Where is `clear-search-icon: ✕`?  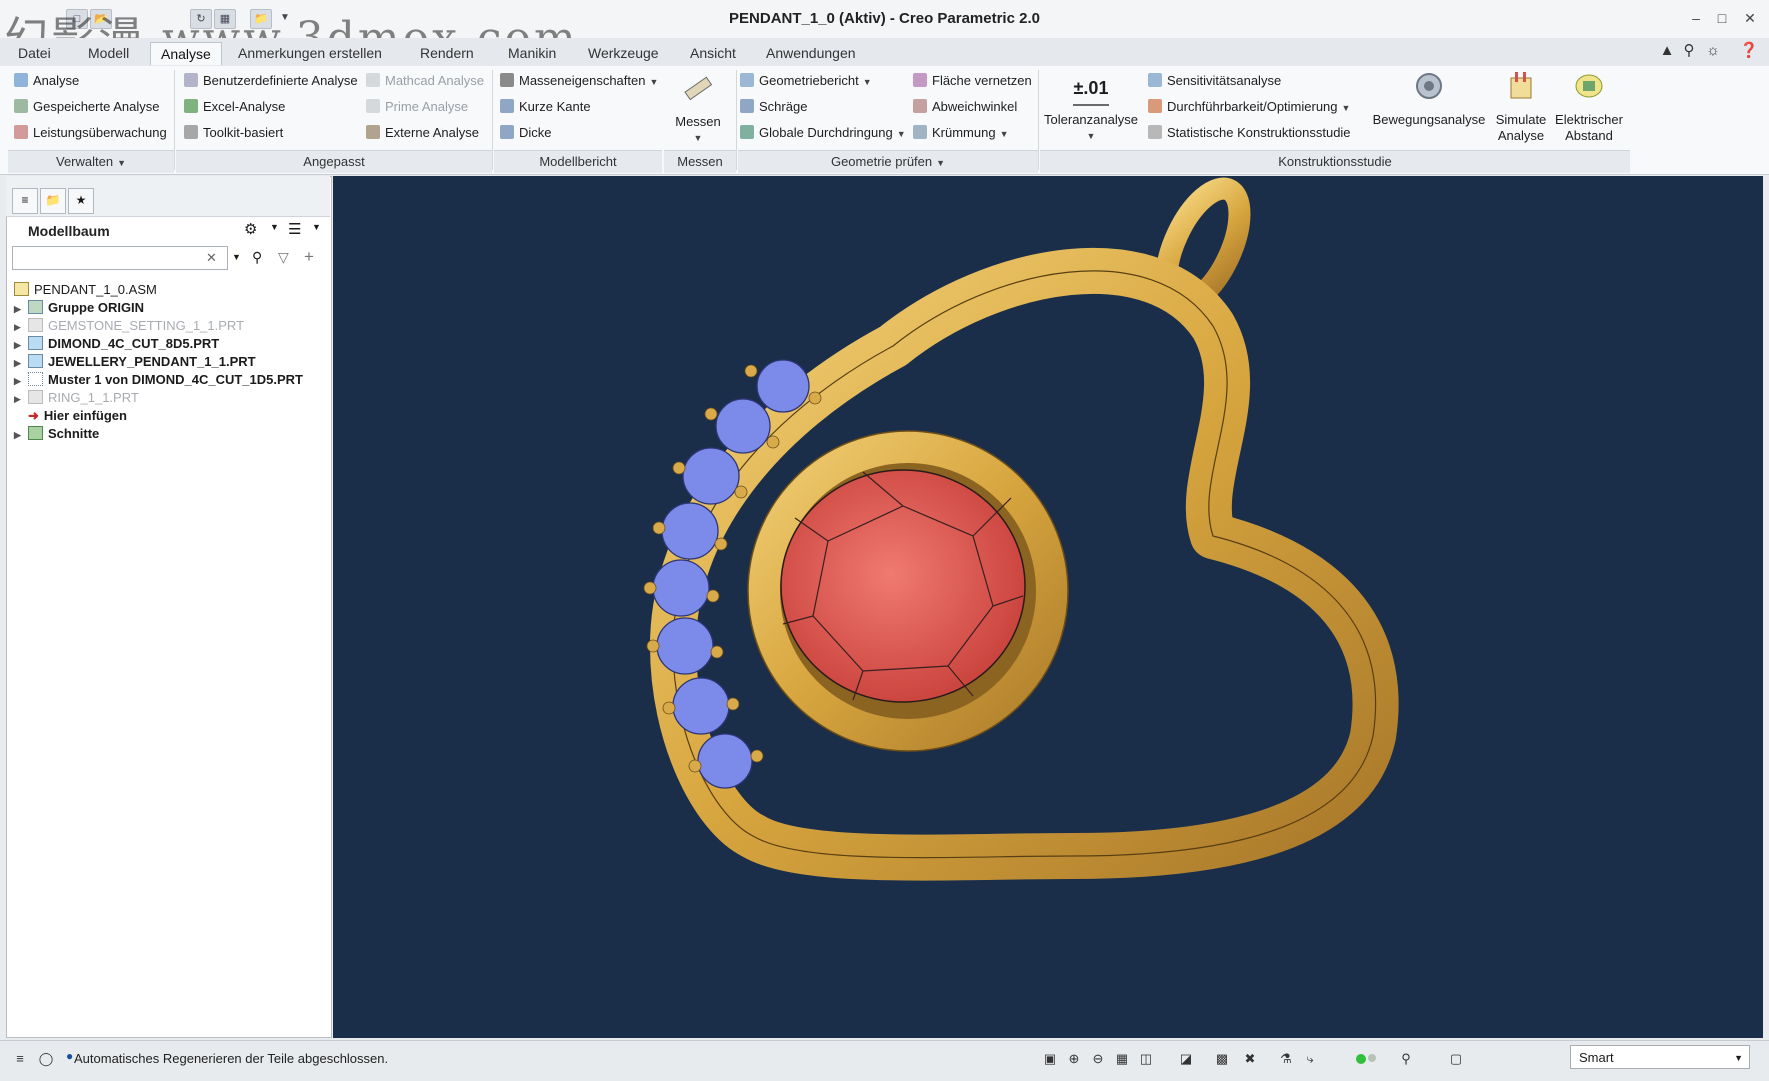
clear-search-icon: ✕ is located at coordinates (211, 258).